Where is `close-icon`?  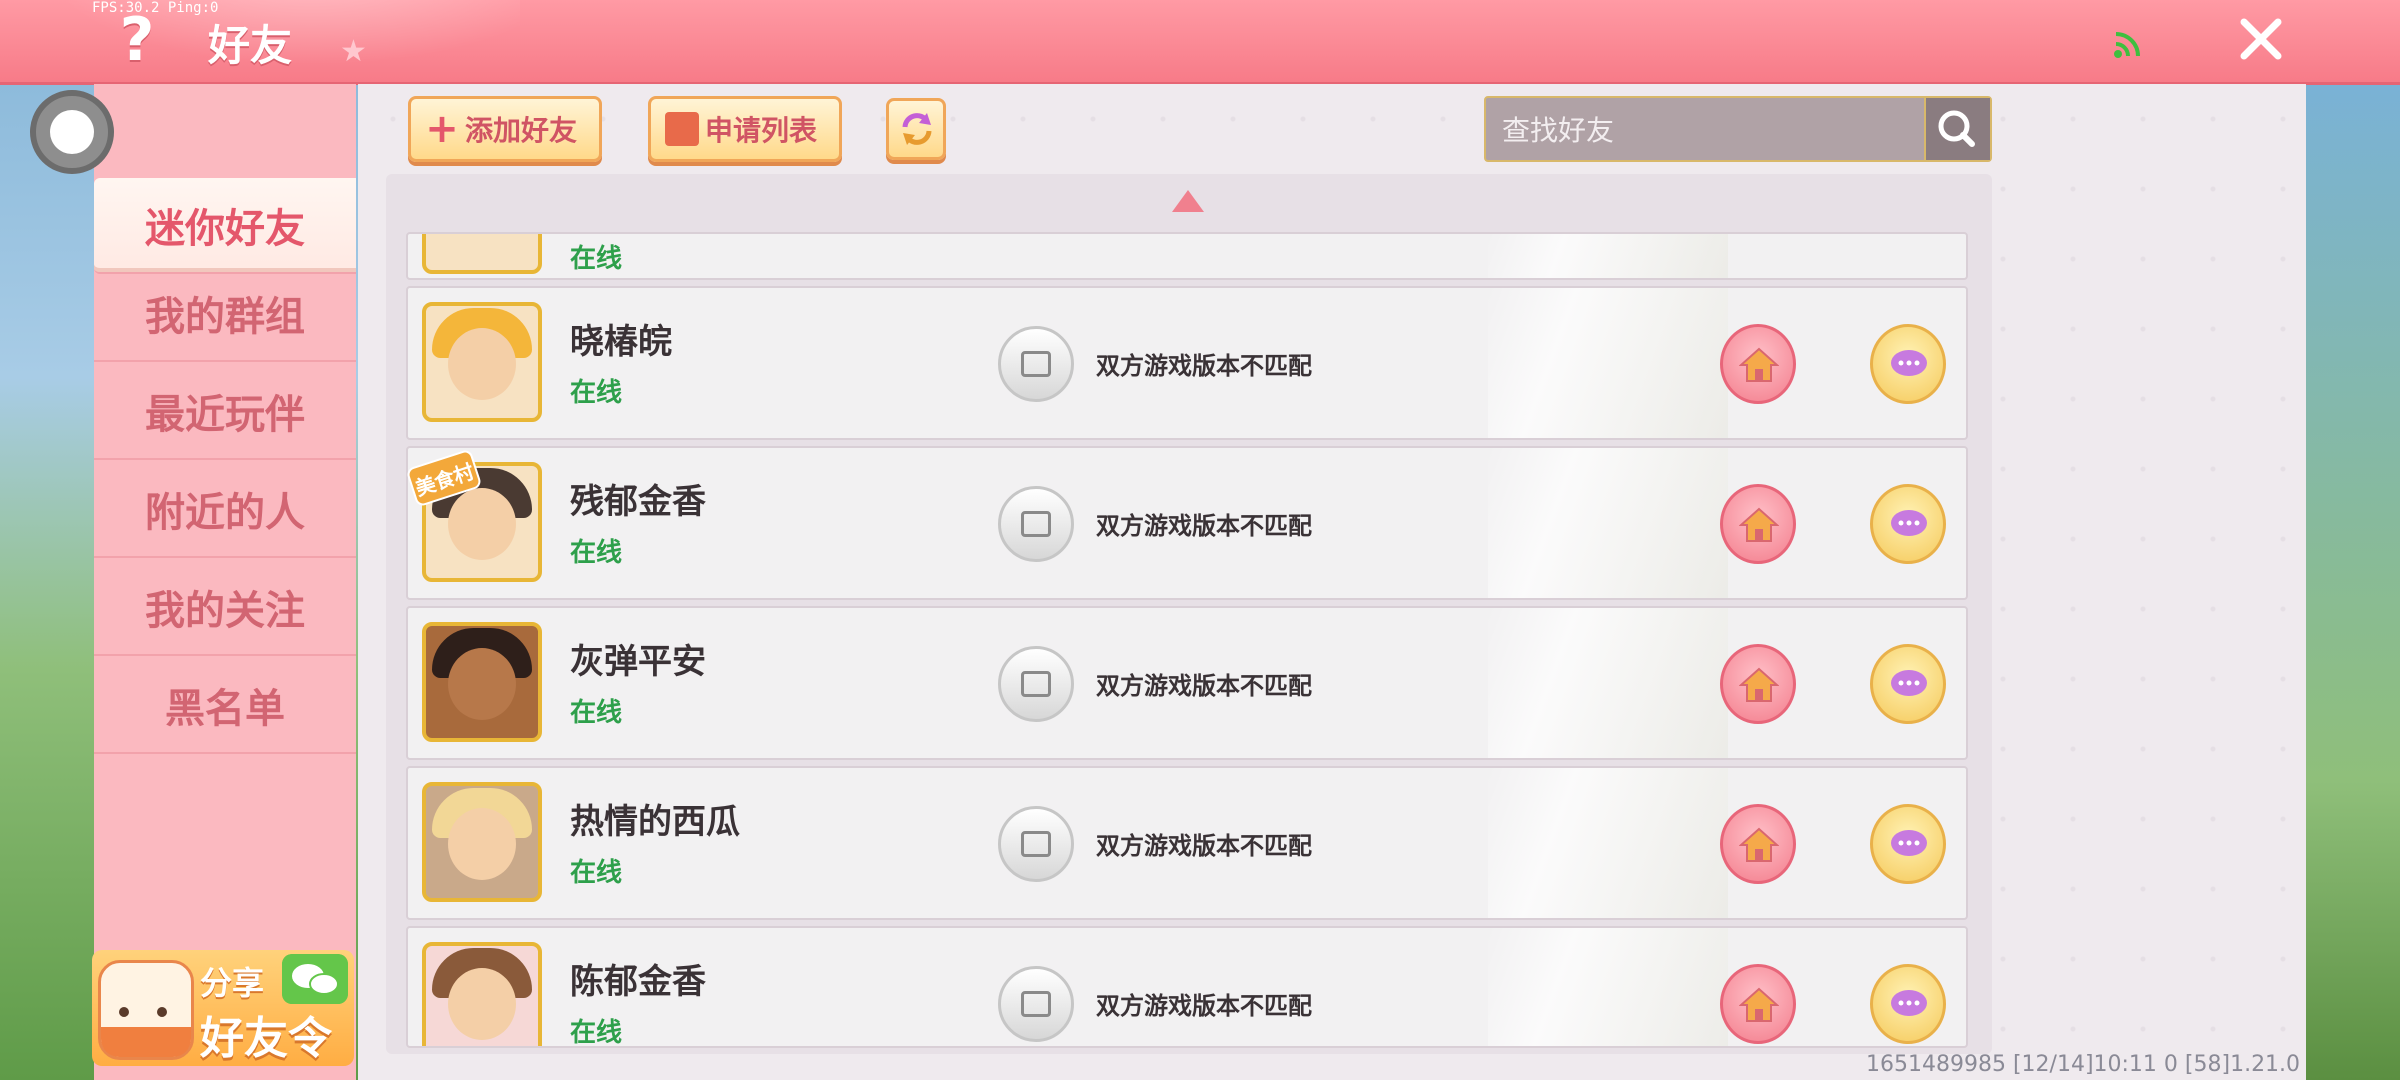 close-icon is located at coordinates (2261, 39).